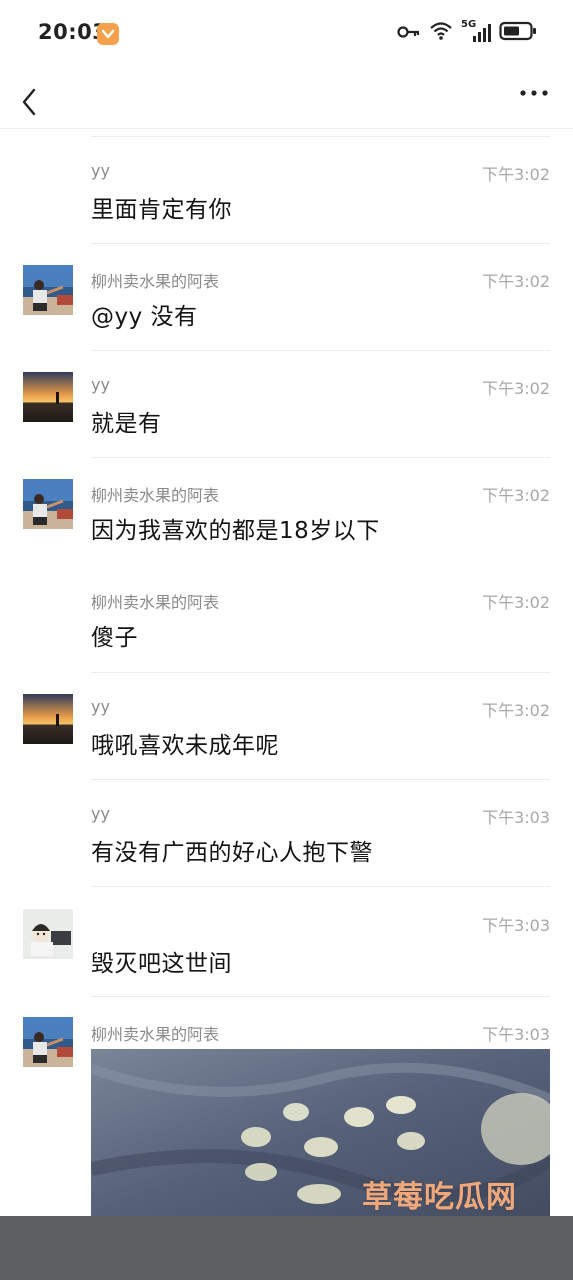  Describe the element at coordinates (286, 1248) in the screenshot. I see `bottom-bar` at that location.